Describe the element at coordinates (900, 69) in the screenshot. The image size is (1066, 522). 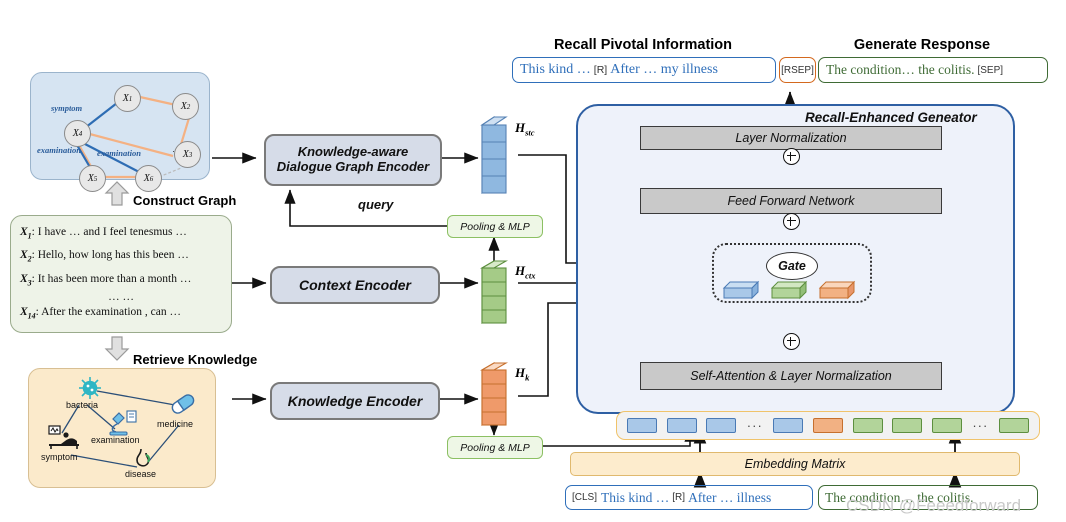
I see `response-text: The condition… the colitis.` at that location.